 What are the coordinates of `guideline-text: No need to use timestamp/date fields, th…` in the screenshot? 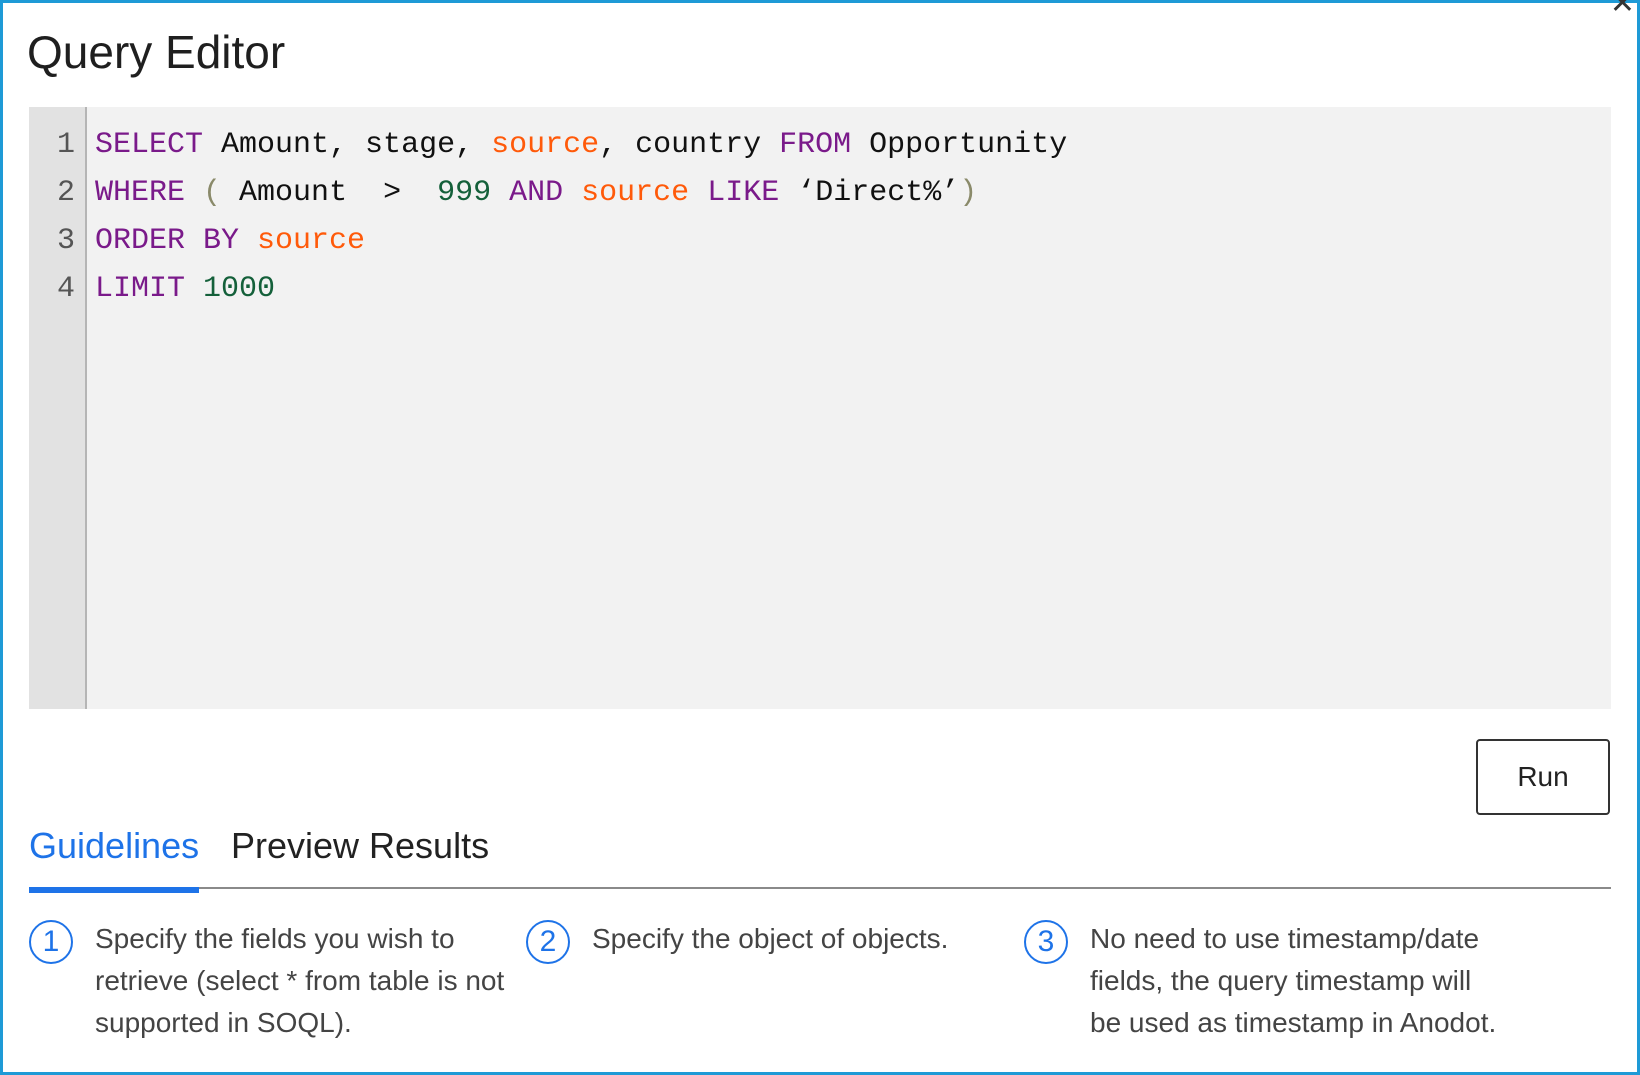 It's located at (1293, 980).